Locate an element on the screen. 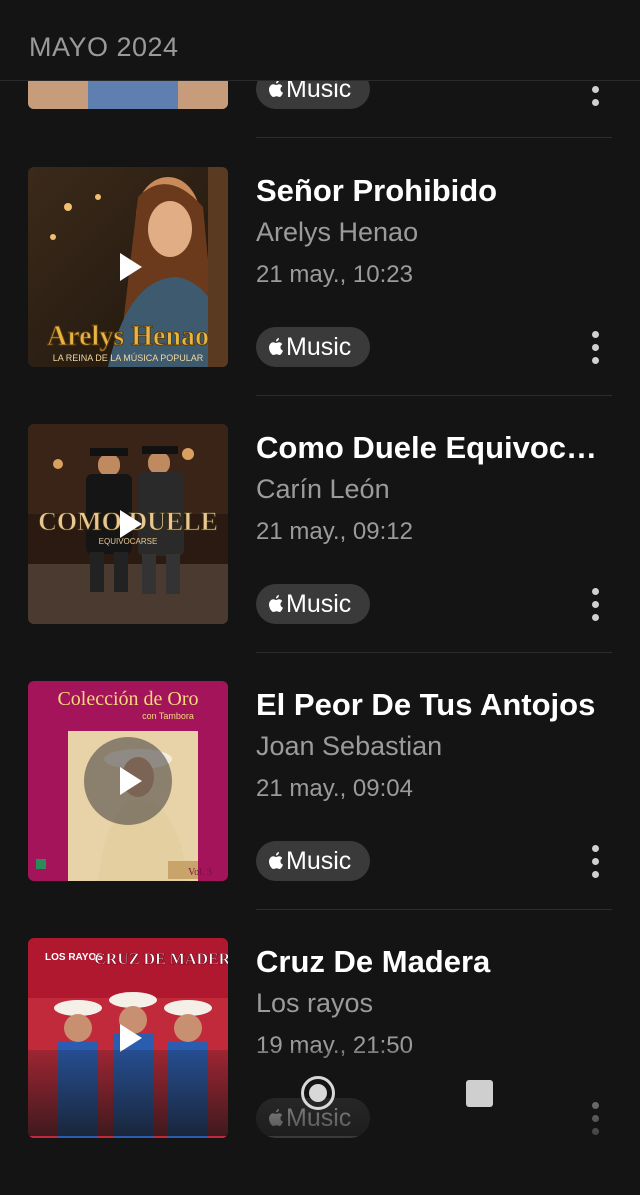 This screenshot has width=640, height=1195. album-art-title: Arelys Henao is located at coordinates (128, 336).